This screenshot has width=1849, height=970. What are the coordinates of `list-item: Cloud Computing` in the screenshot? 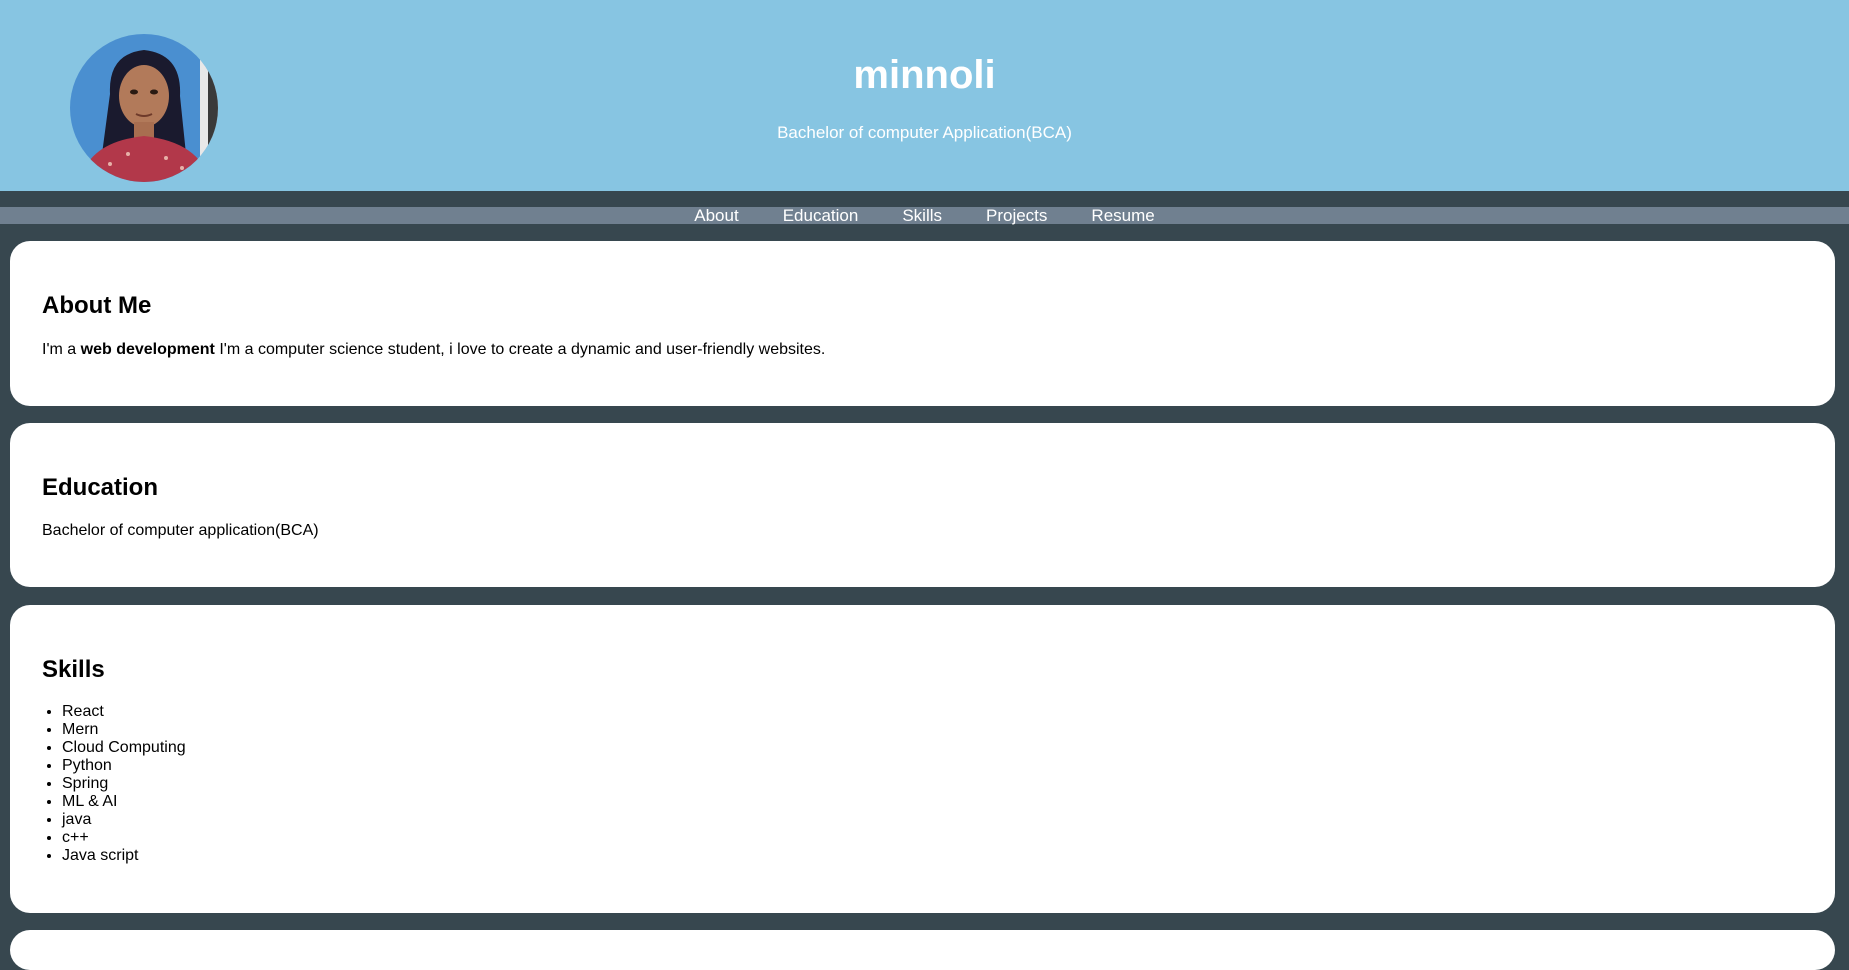 It's located at (124, 748).